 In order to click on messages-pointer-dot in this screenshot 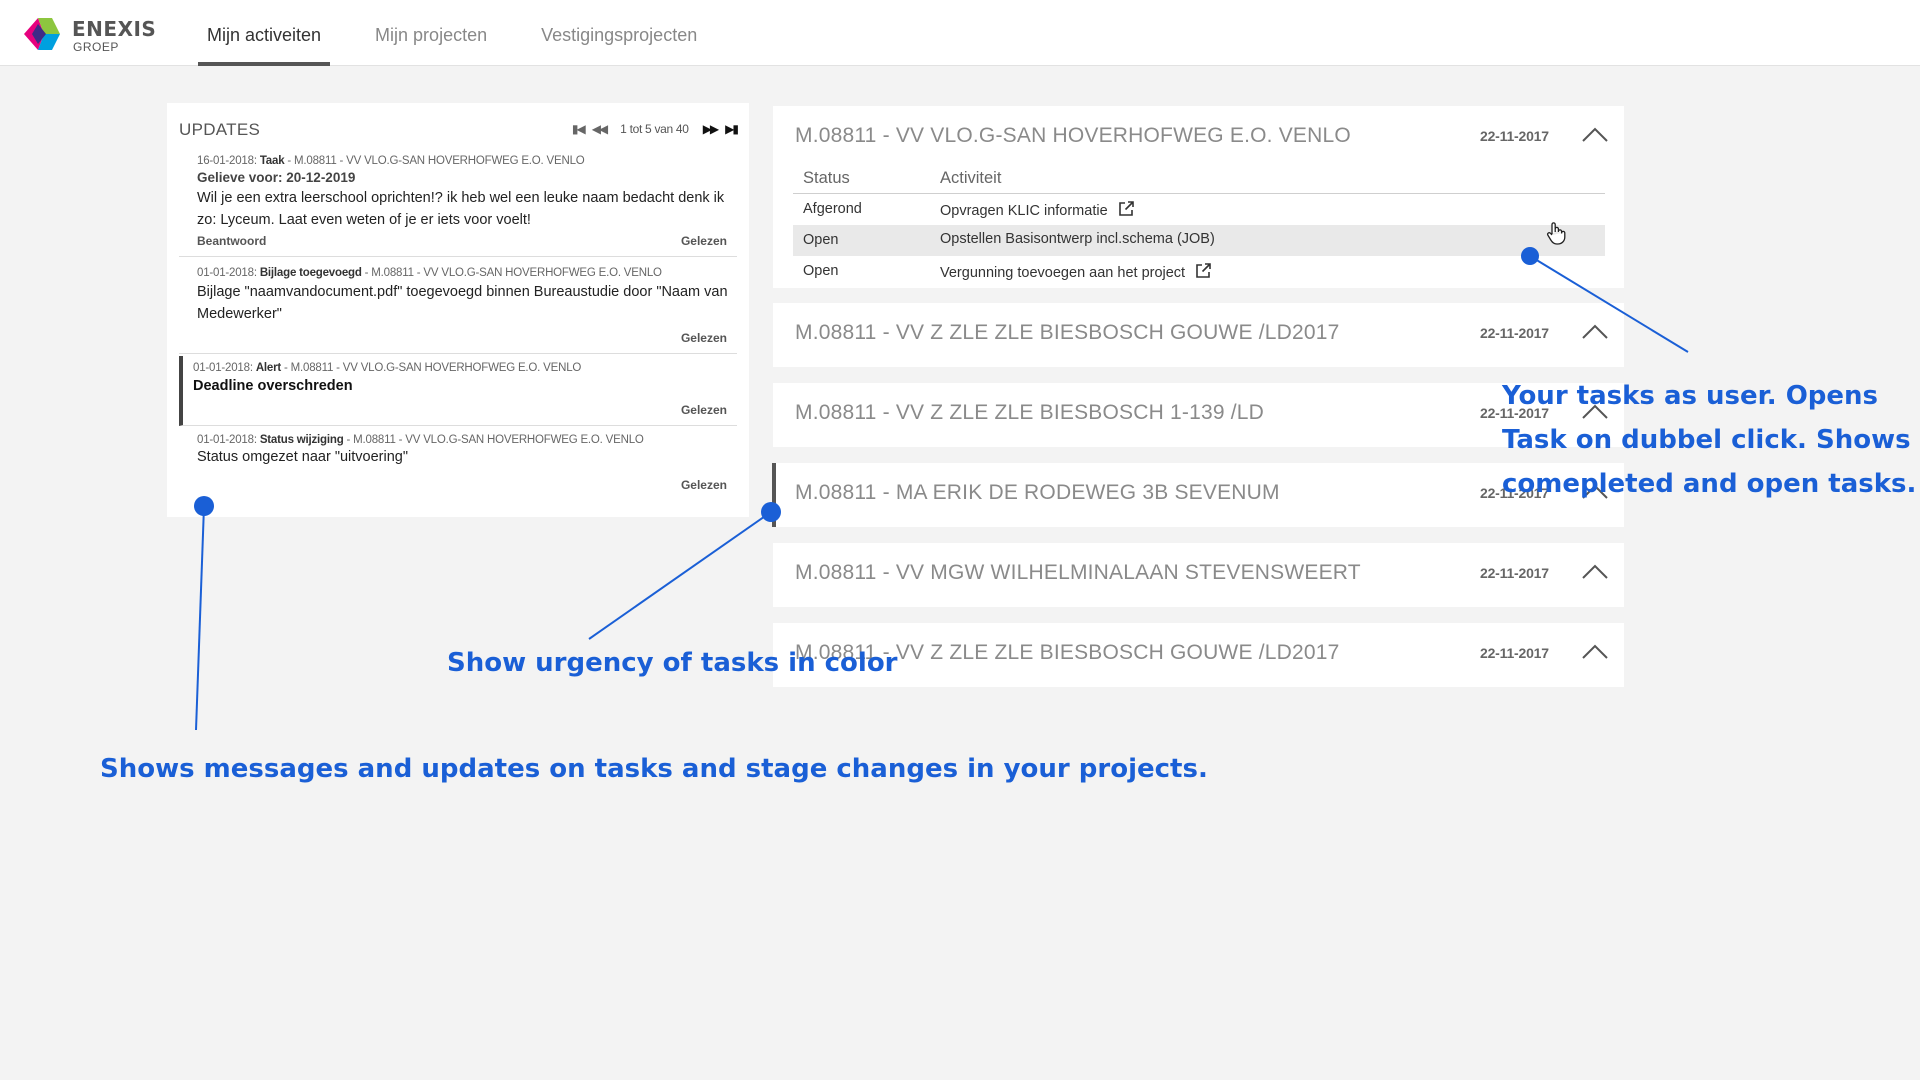, I will do `click(204, 506)`.